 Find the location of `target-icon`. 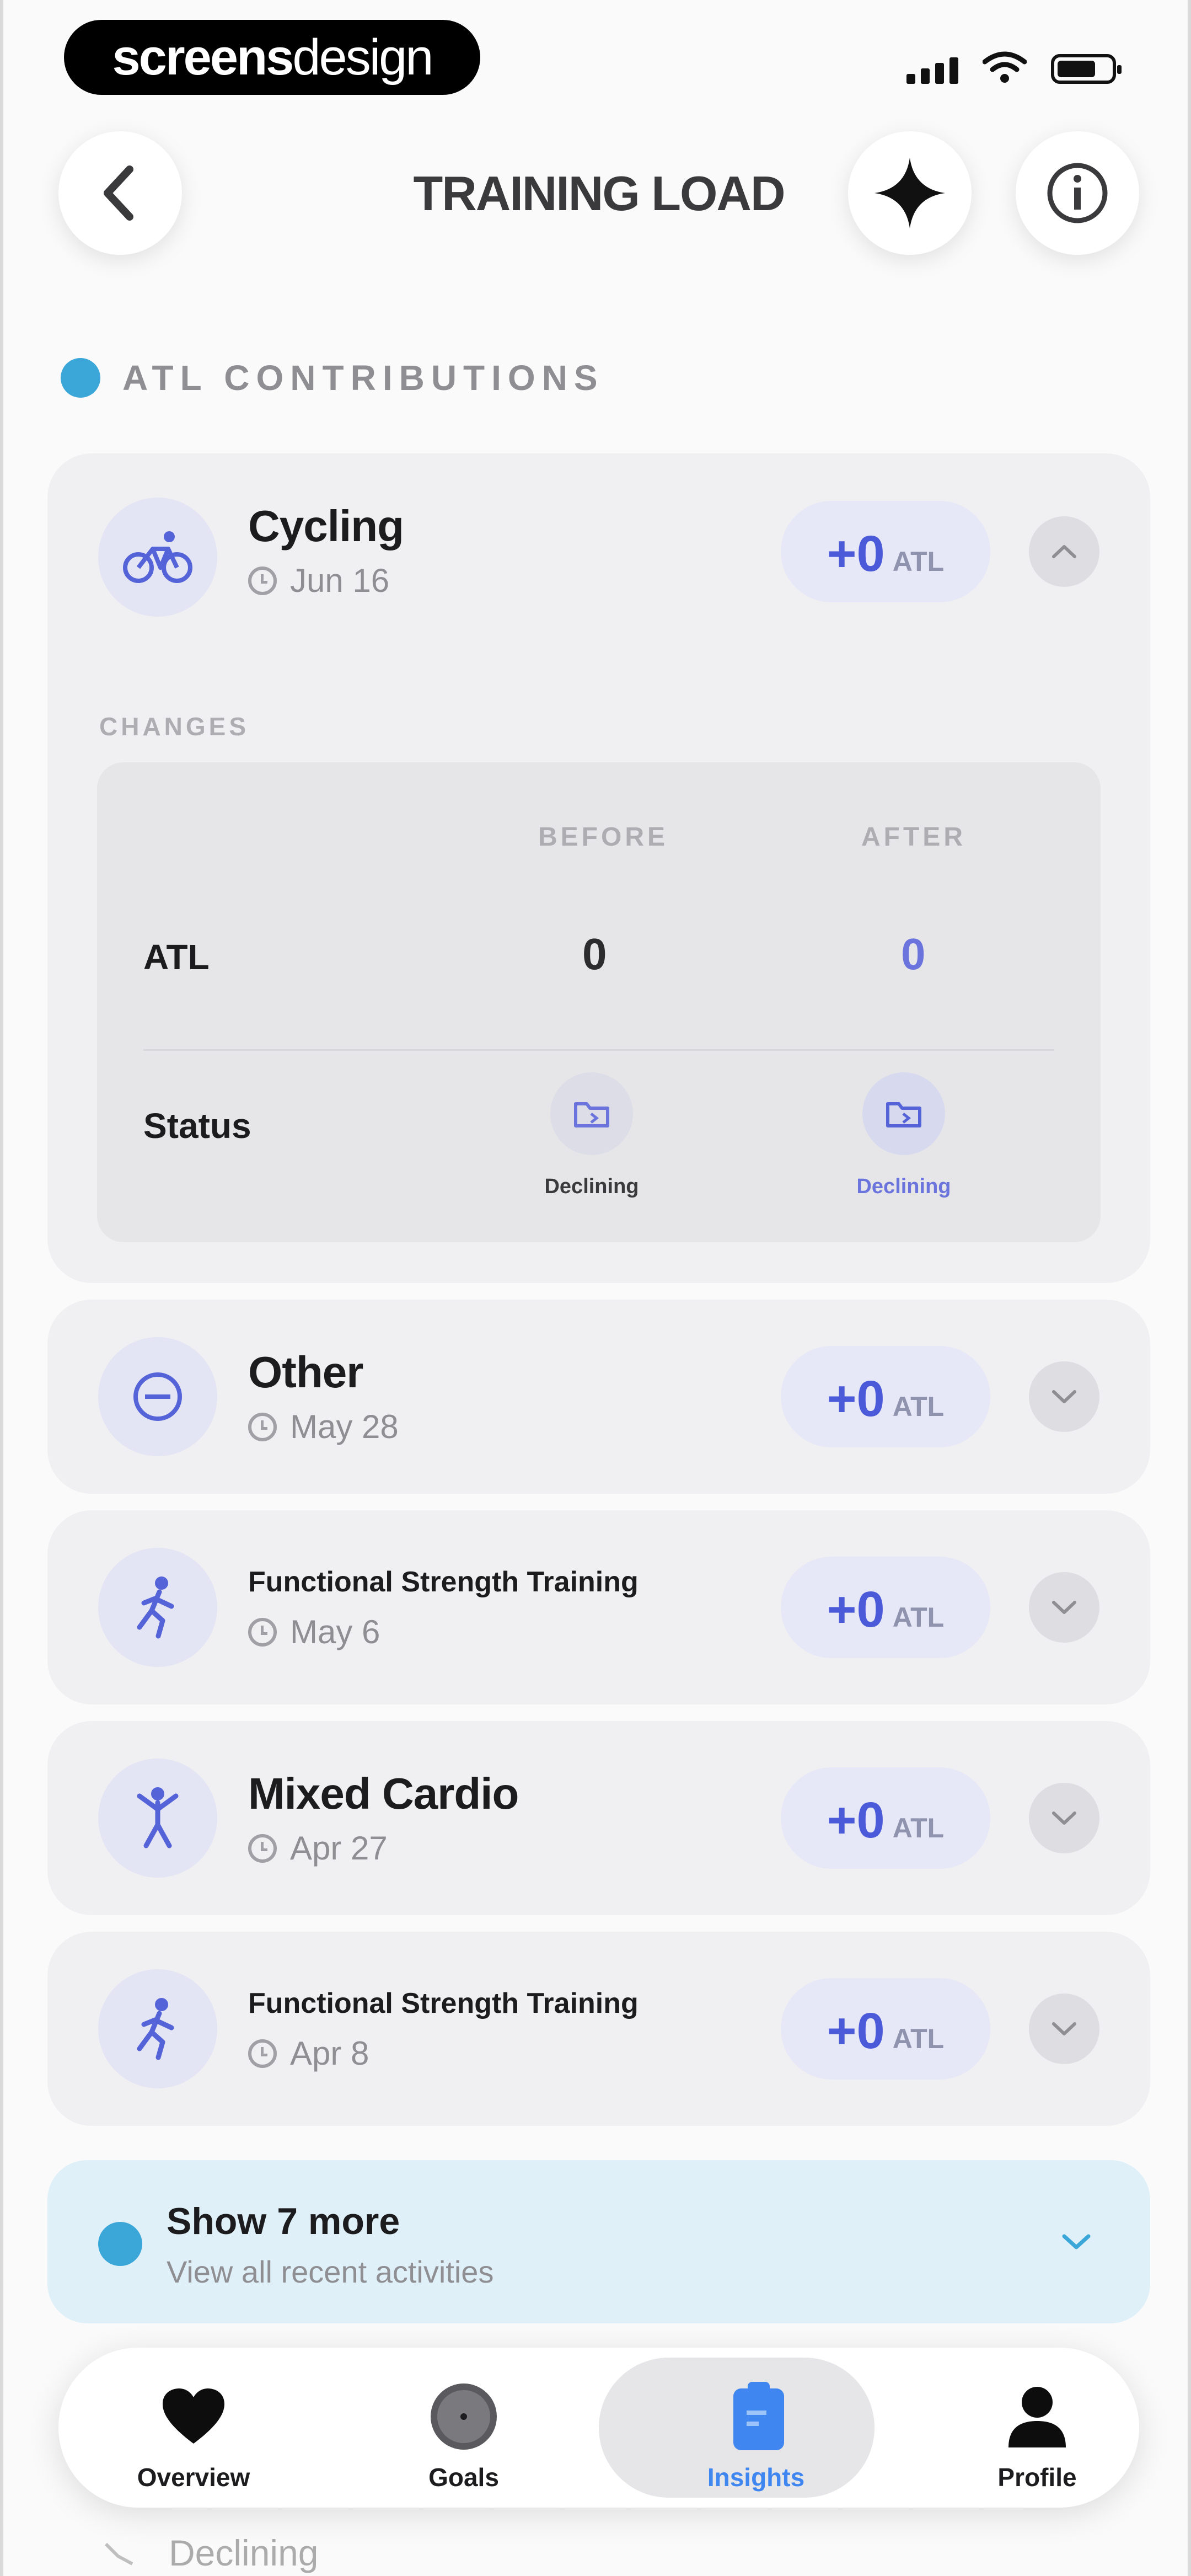

target-icon is located at coordinates (464, 2416).